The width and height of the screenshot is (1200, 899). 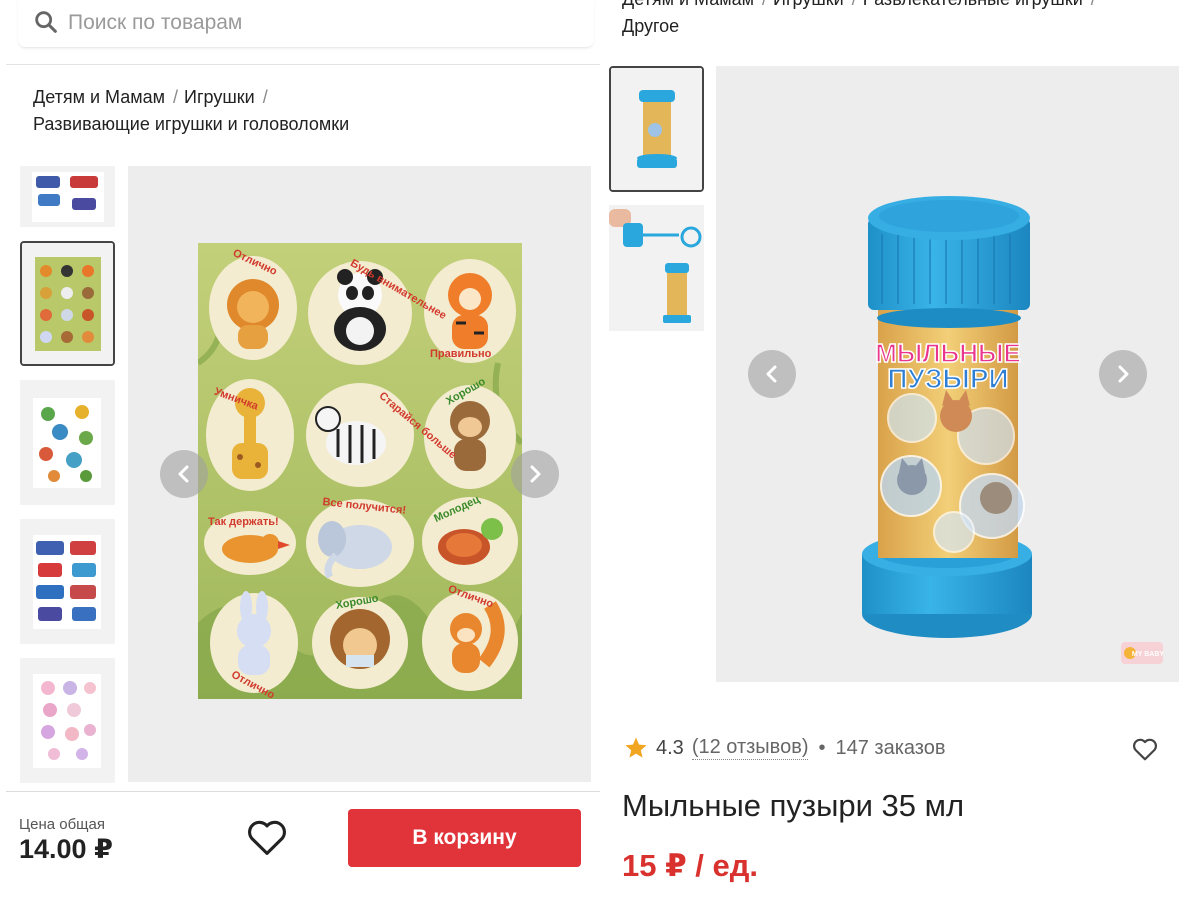 I want to click on price-total: 14.00 ₽, so click(x=66, y=849).